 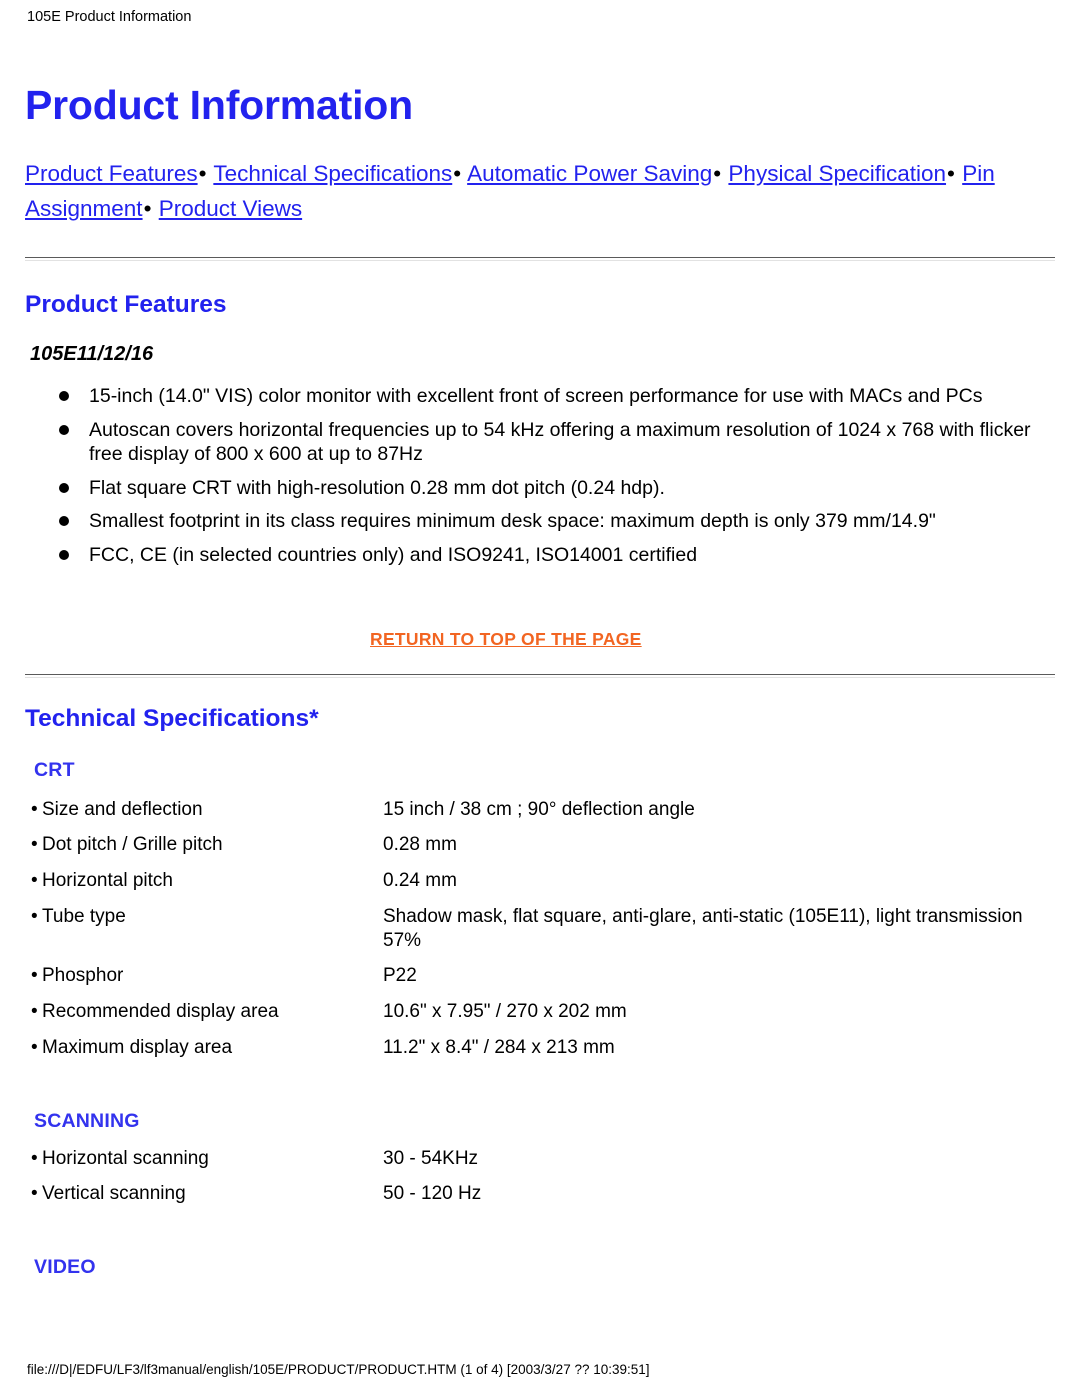 I want to click on spec-value: 10.6" x 7.95" / 270 x 202 mm, so click(x=505, y=1012).